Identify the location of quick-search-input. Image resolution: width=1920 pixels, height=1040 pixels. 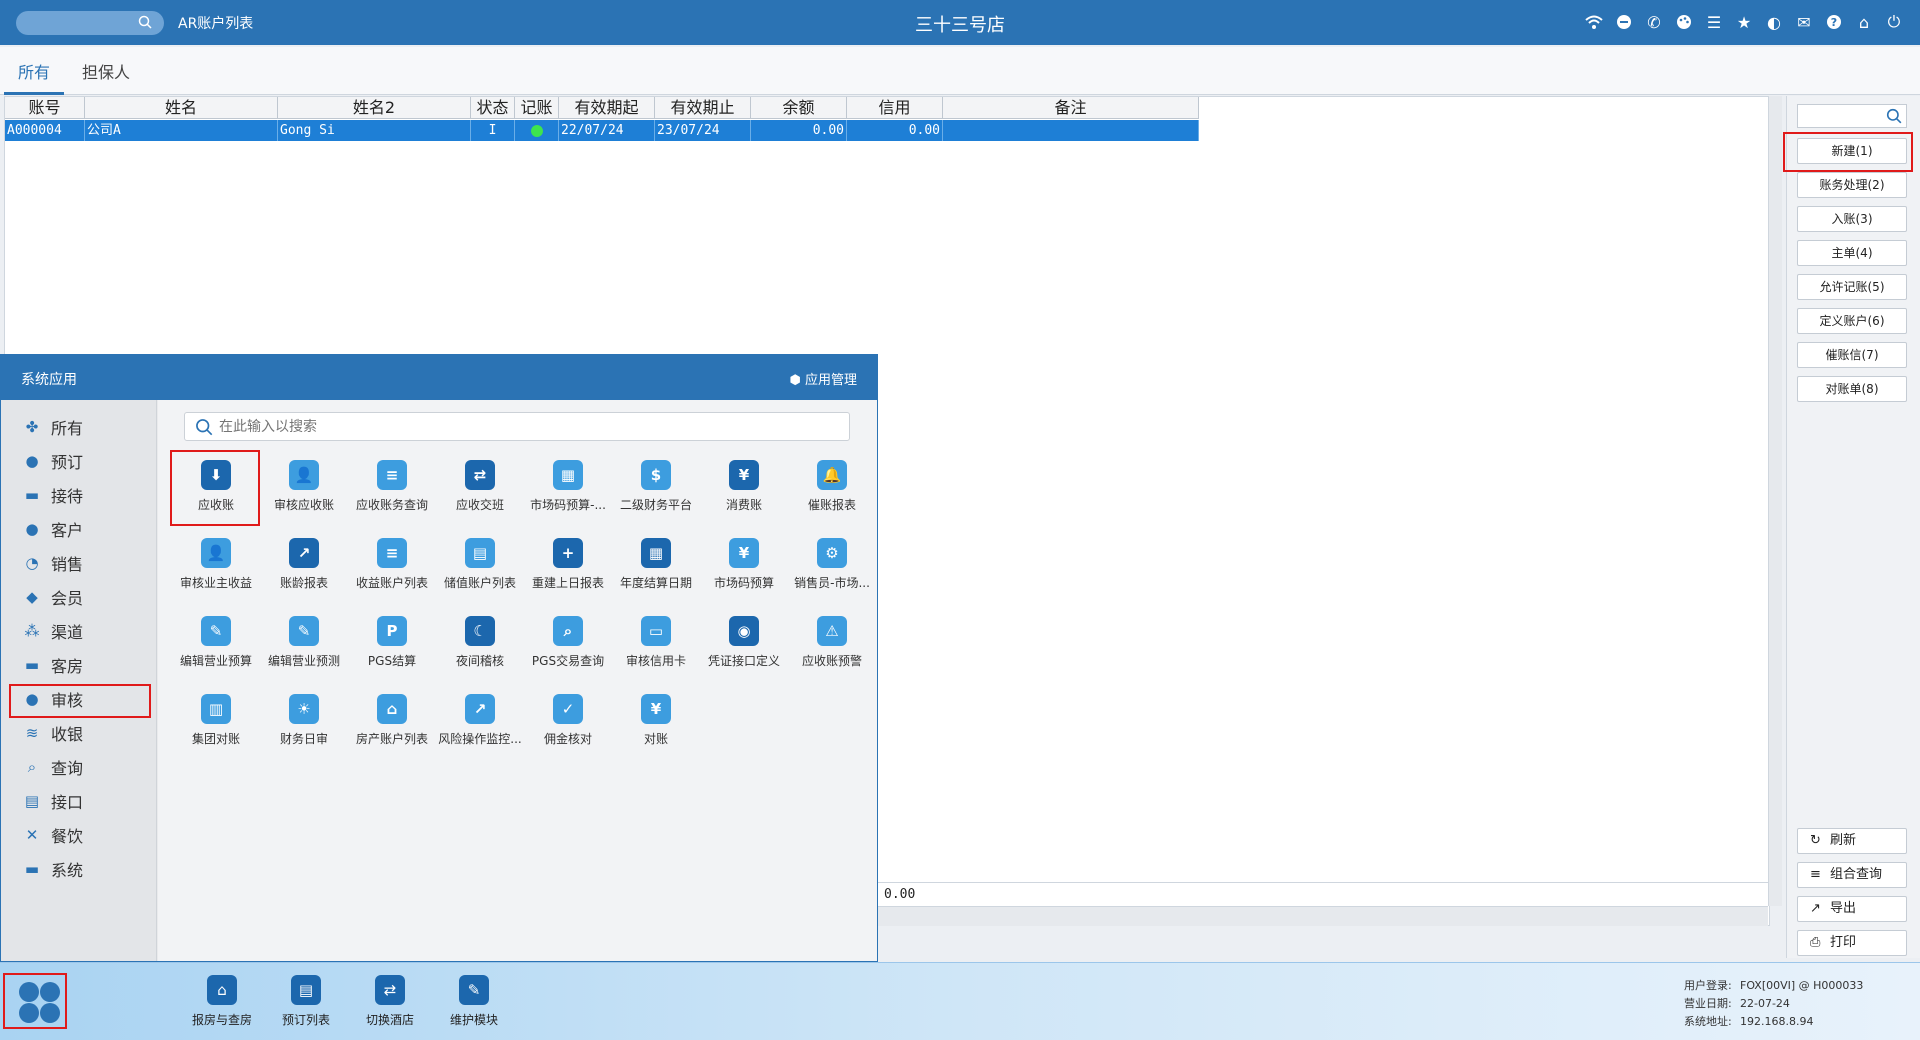
(1852, 116).